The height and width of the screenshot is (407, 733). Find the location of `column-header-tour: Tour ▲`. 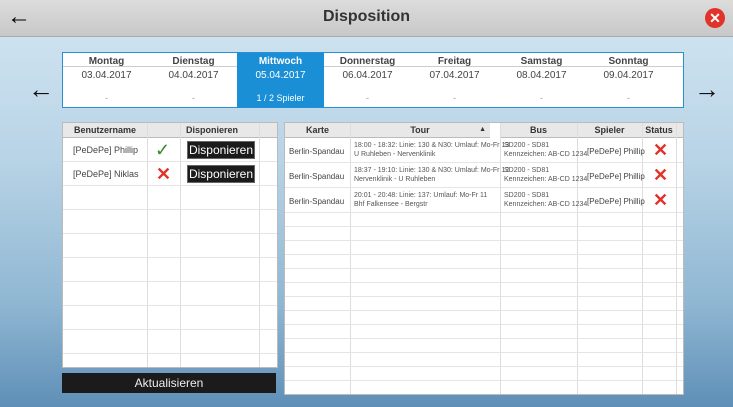

column-header-tour: Tour ▲ is located at coordinates (420, 130).